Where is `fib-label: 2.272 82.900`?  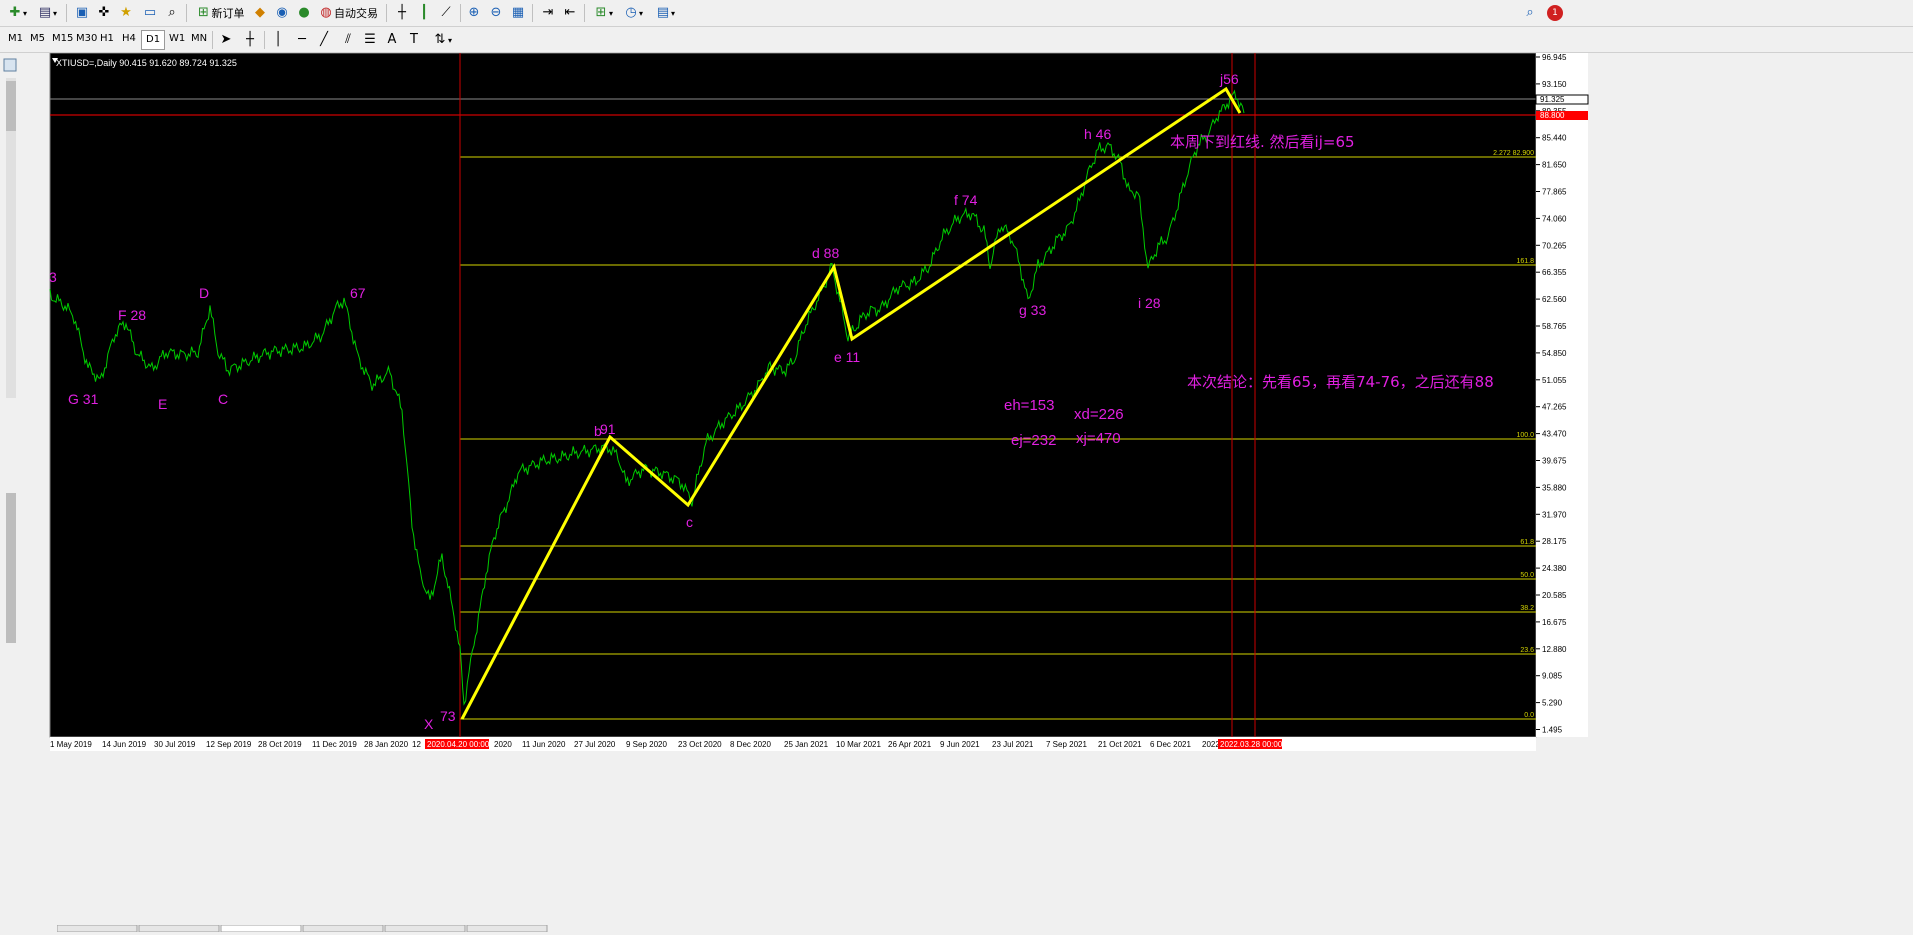 fib-label: 2.272 82.900 is located at coordinates (1513, 153).